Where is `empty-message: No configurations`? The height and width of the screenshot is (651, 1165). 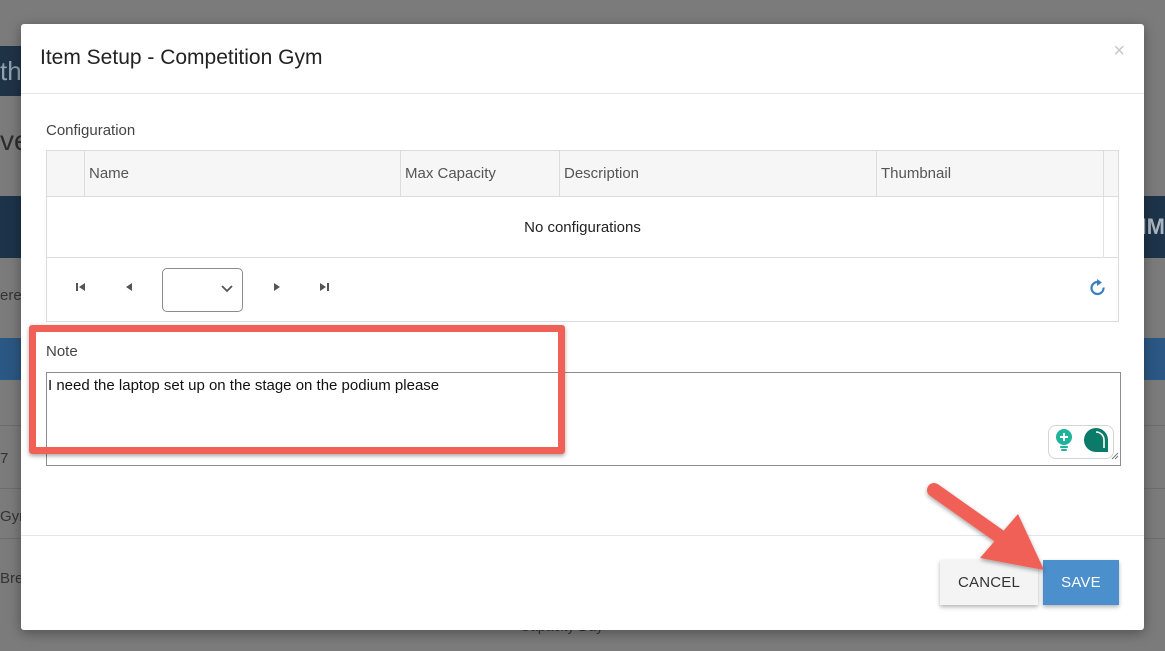
empty-message: No configurations is located at coordinates (582, 227).